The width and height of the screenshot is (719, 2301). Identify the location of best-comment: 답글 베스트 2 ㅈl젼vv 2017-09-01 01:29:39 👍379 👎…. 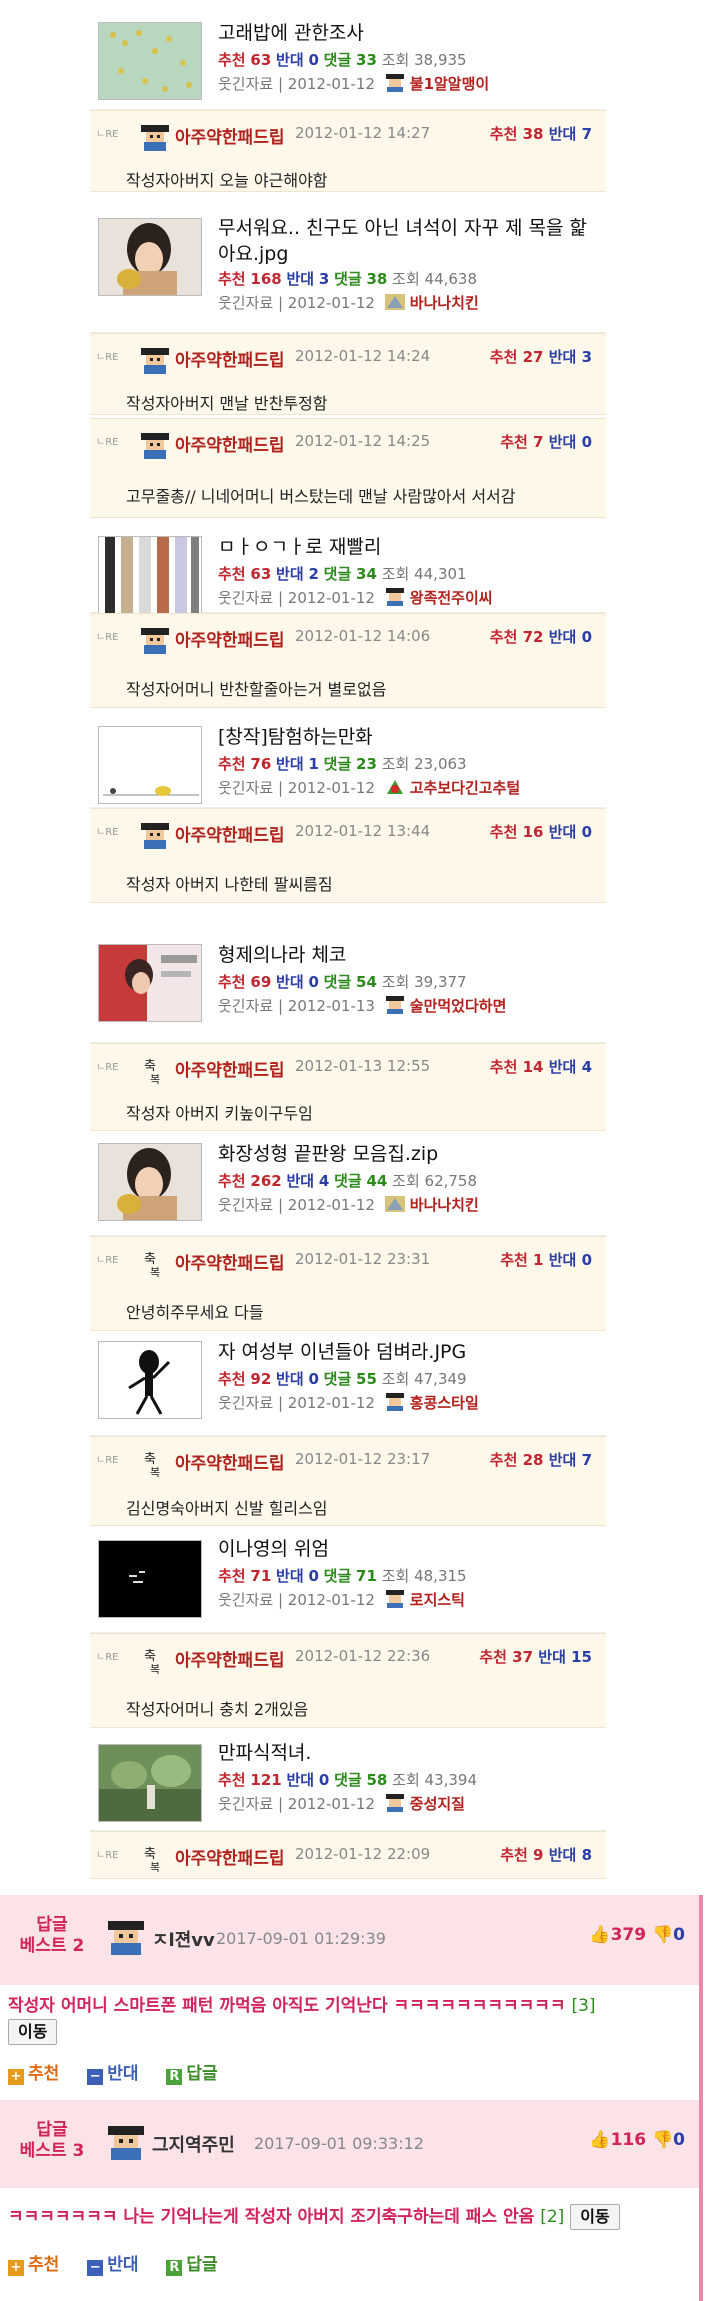
(351, 1997).